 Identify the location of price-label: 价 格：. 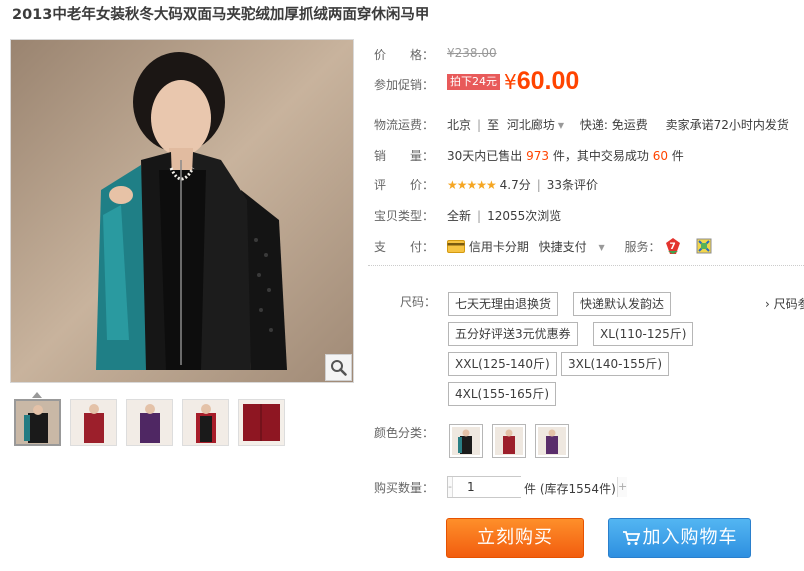
(404, 55).